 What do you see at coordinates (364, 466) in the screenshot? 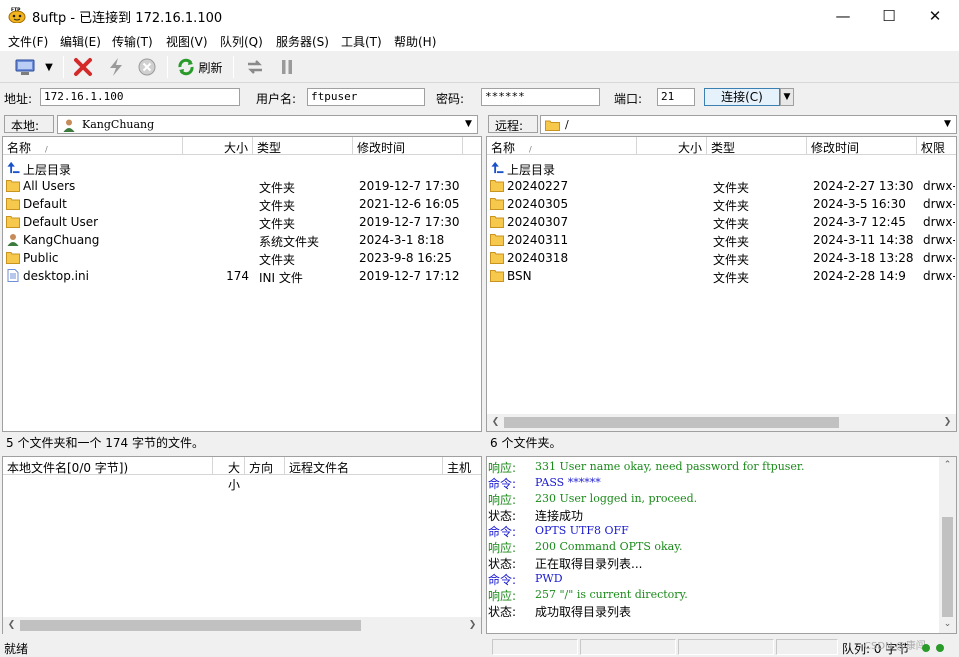
I see `queue-col-remote-name: 远程文件名` at bounding box center [364, 466].